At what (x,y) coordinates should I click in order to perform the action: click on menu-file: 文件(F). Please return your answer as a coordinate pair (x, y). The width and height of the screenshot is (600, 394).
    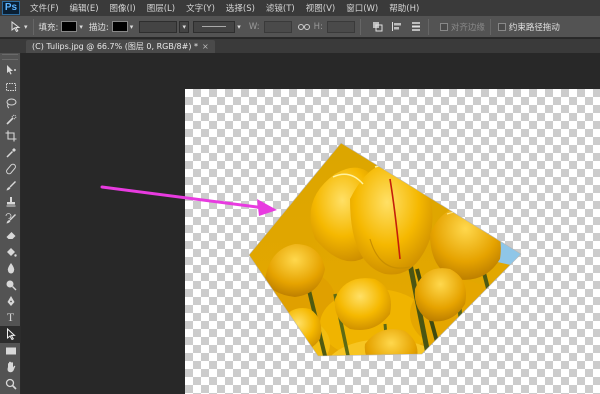
    Looking at the image, I should click on (44, 8).